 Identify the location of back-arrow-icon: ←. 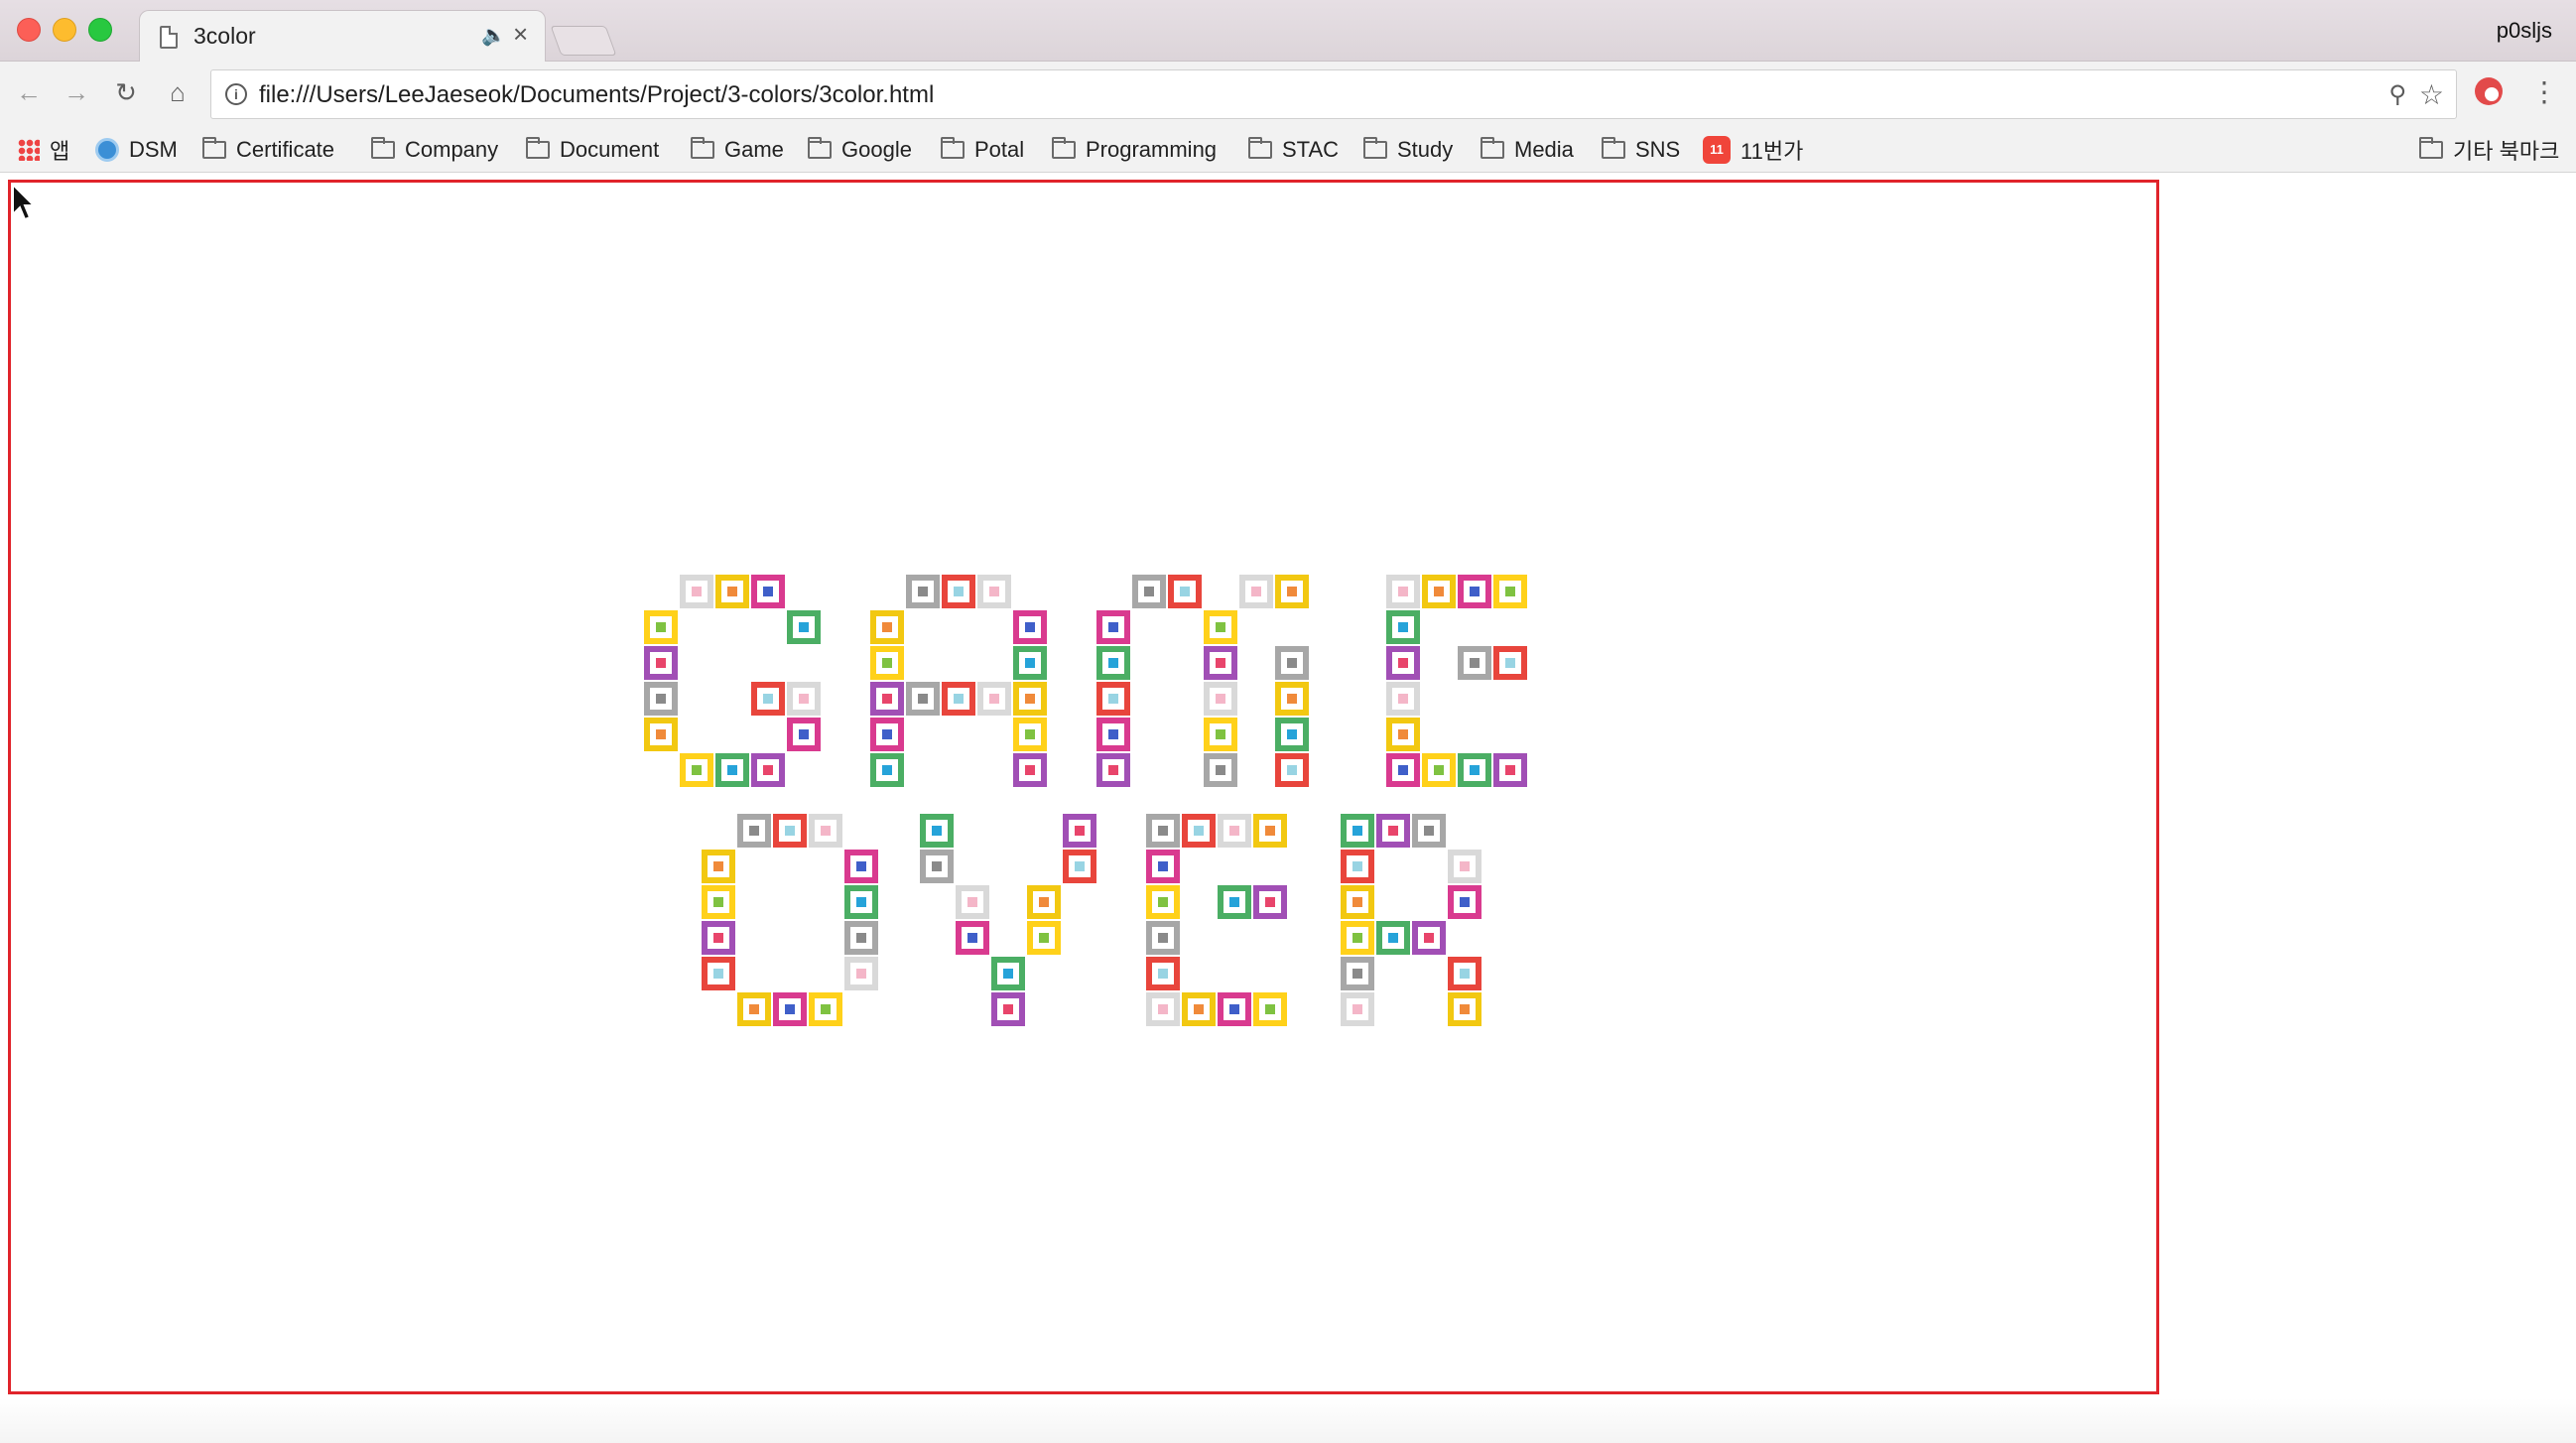
(29, 92).